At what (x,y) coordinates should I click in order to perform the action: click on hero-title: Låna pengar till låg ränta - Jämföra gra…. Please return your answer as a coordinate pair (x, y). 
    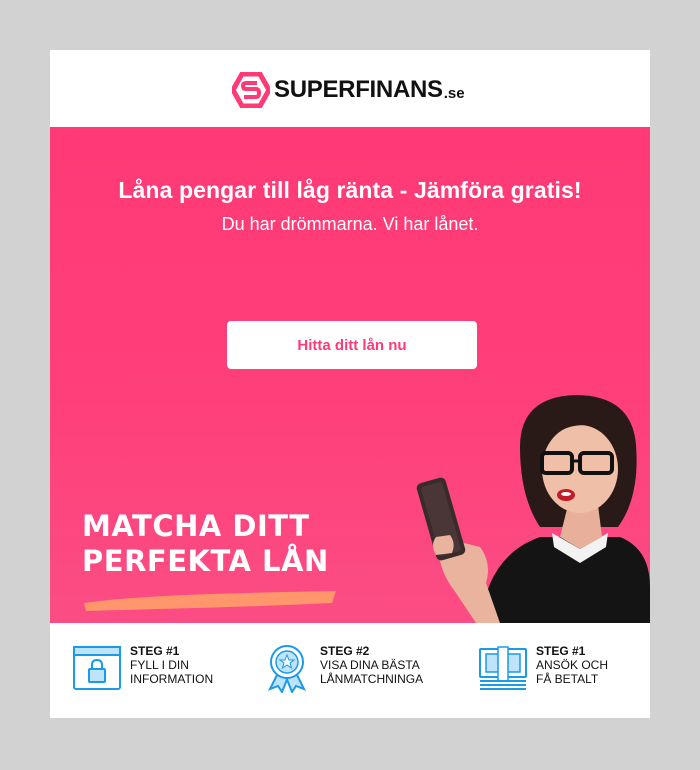
    Looking at the image, I should click on (350, 190).